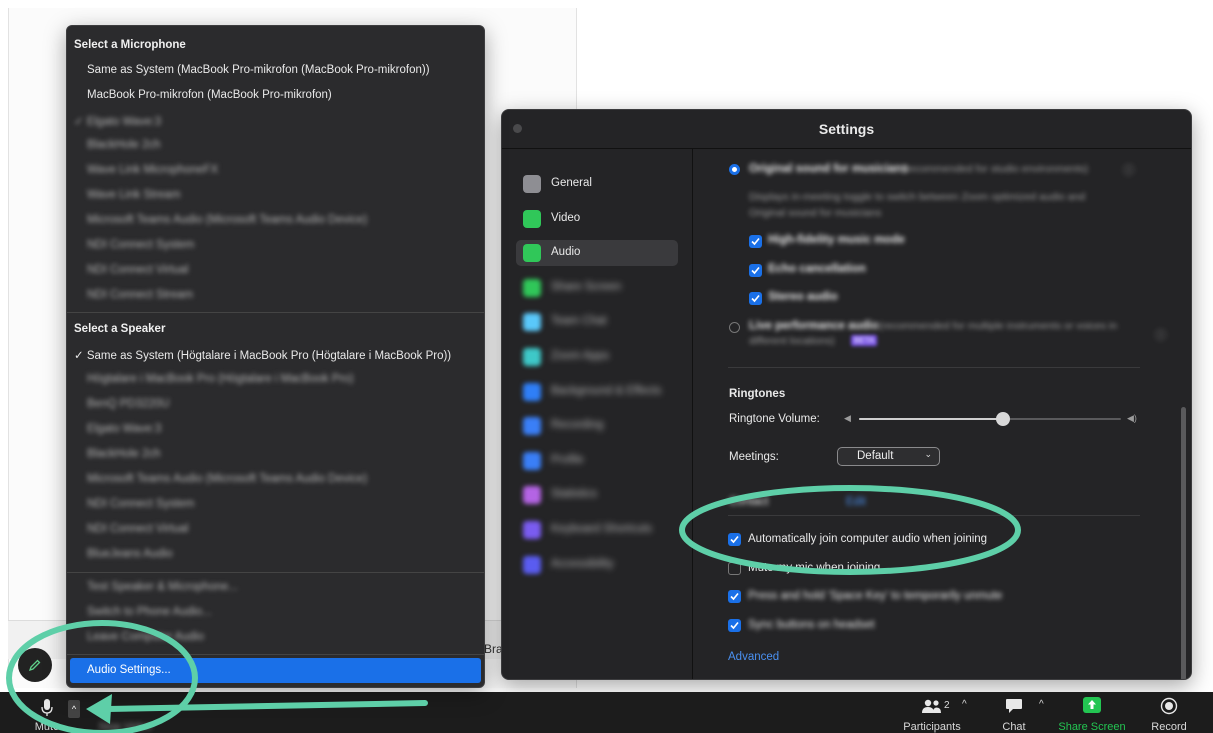  What do you see at coordinates (130, 554) in the screenshot?
I see `speaker-option: BlueJeans Audio` at bounding box center [130, 554].